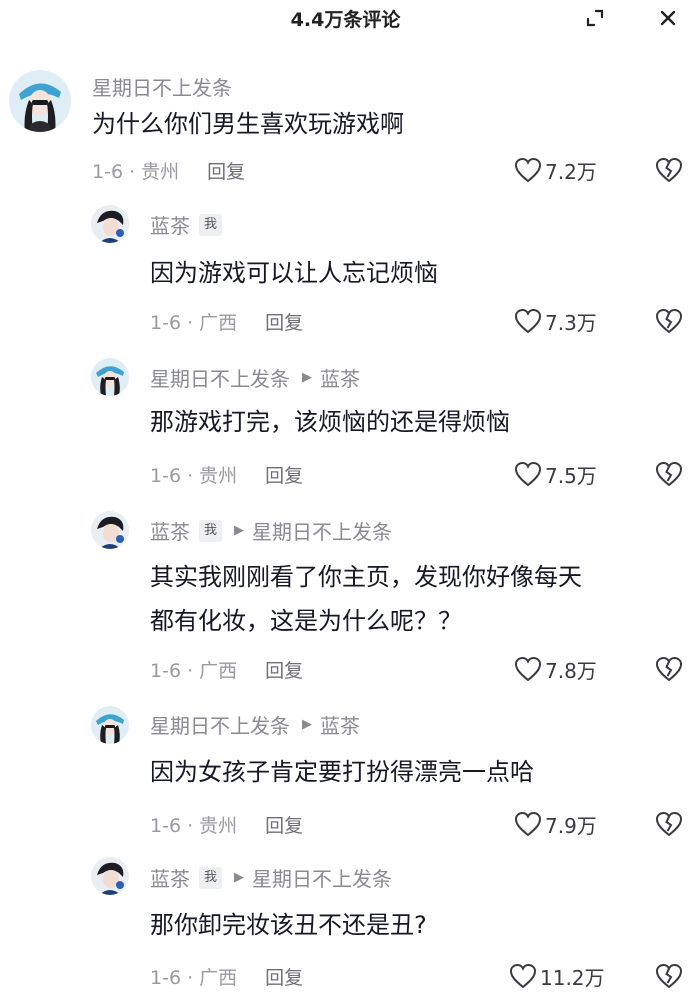  I want to click on close-button, so click(668, 18).